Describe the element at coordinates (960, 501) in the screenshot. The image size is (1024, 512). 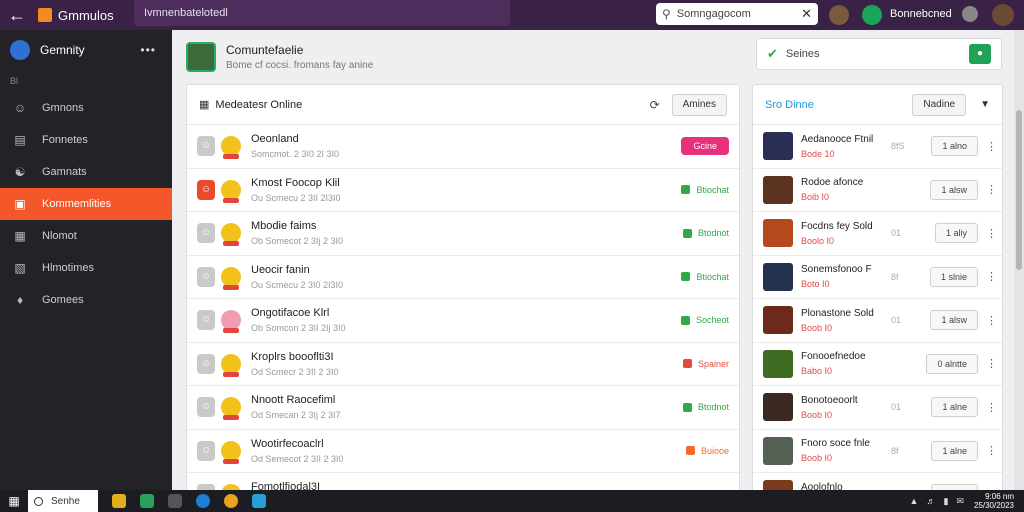
I see `notification-icon: ✉` at that location.